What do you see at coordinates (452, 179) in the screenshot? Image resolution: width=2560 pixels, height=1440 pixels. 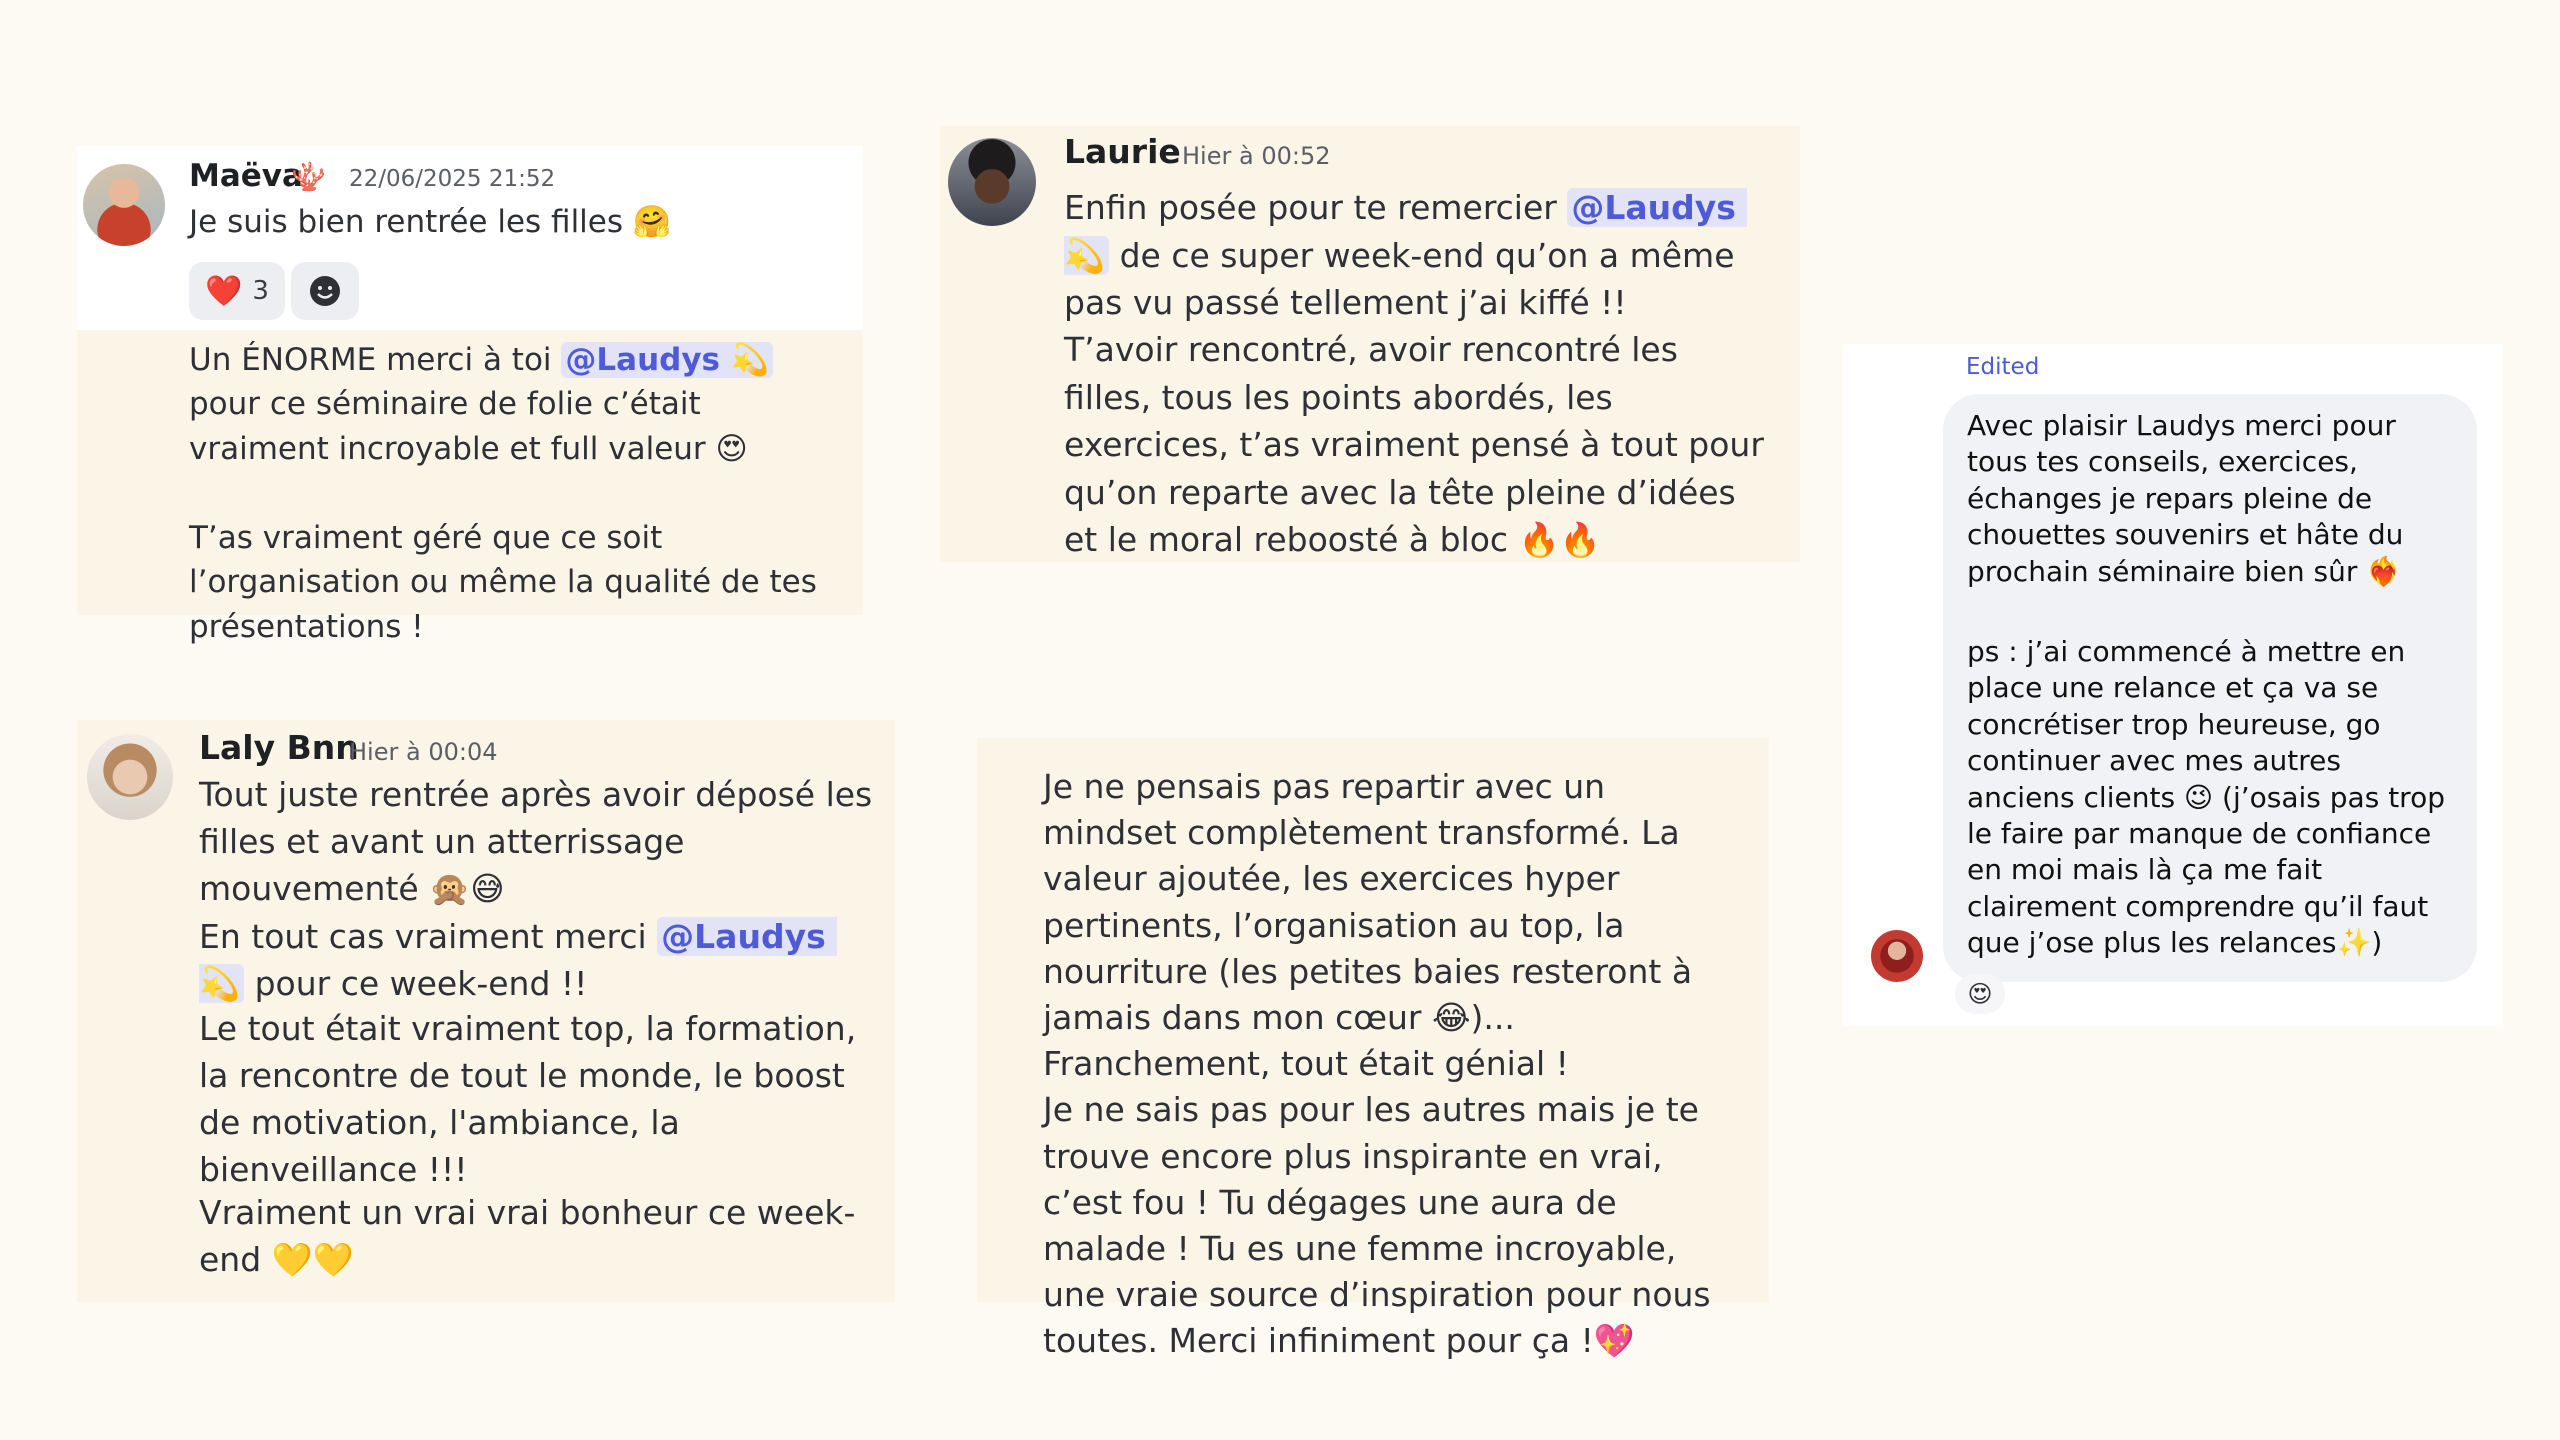 I see `maeva-timestamp: 22/06/2025 21:52` at bounding box center [452, 179].